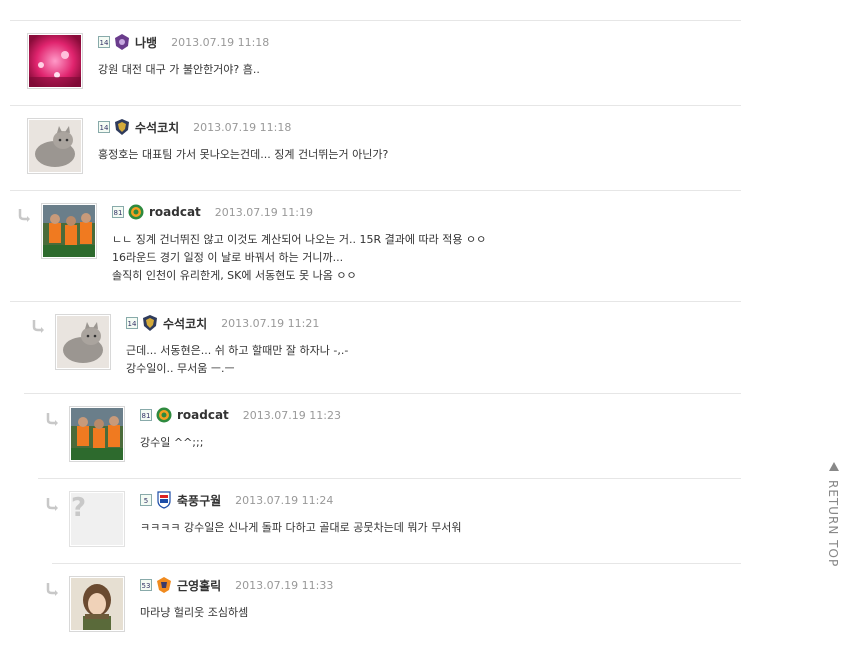 This screenshot has width=842, height=645. I want to click on comment-item: 53 근영홀릭 2013.07.19 11:33 마라냥 헐리웃 조심하셈, so click(396, 604).